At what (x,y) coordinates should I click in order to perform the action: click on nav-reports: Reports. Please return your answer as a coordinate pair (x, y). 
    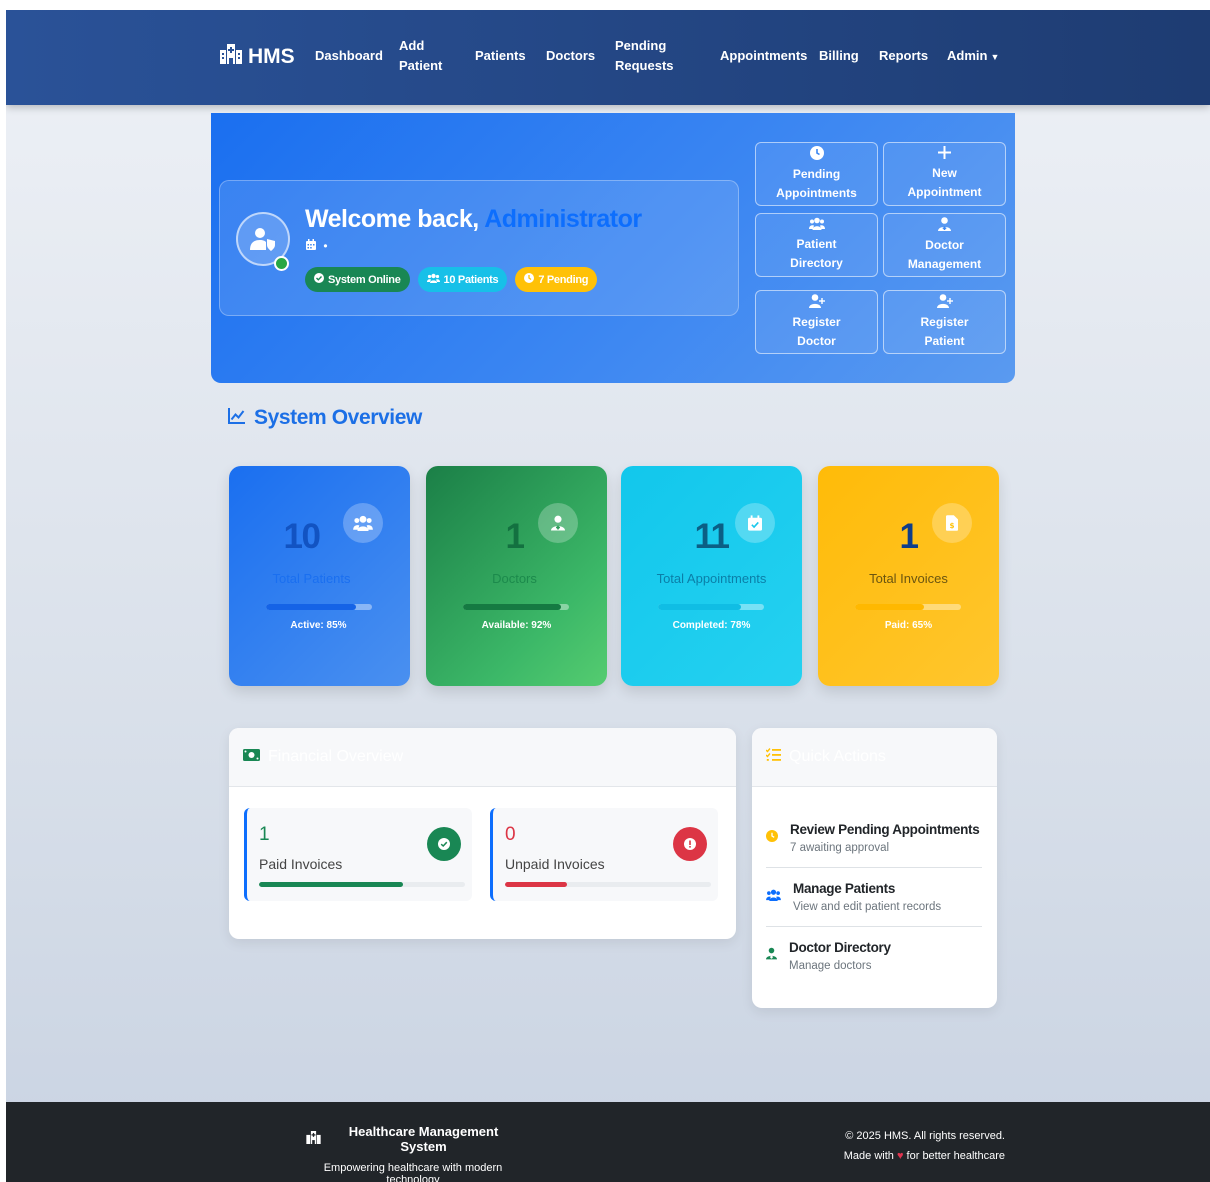
    Looking at the image, I should click on (903, 56).